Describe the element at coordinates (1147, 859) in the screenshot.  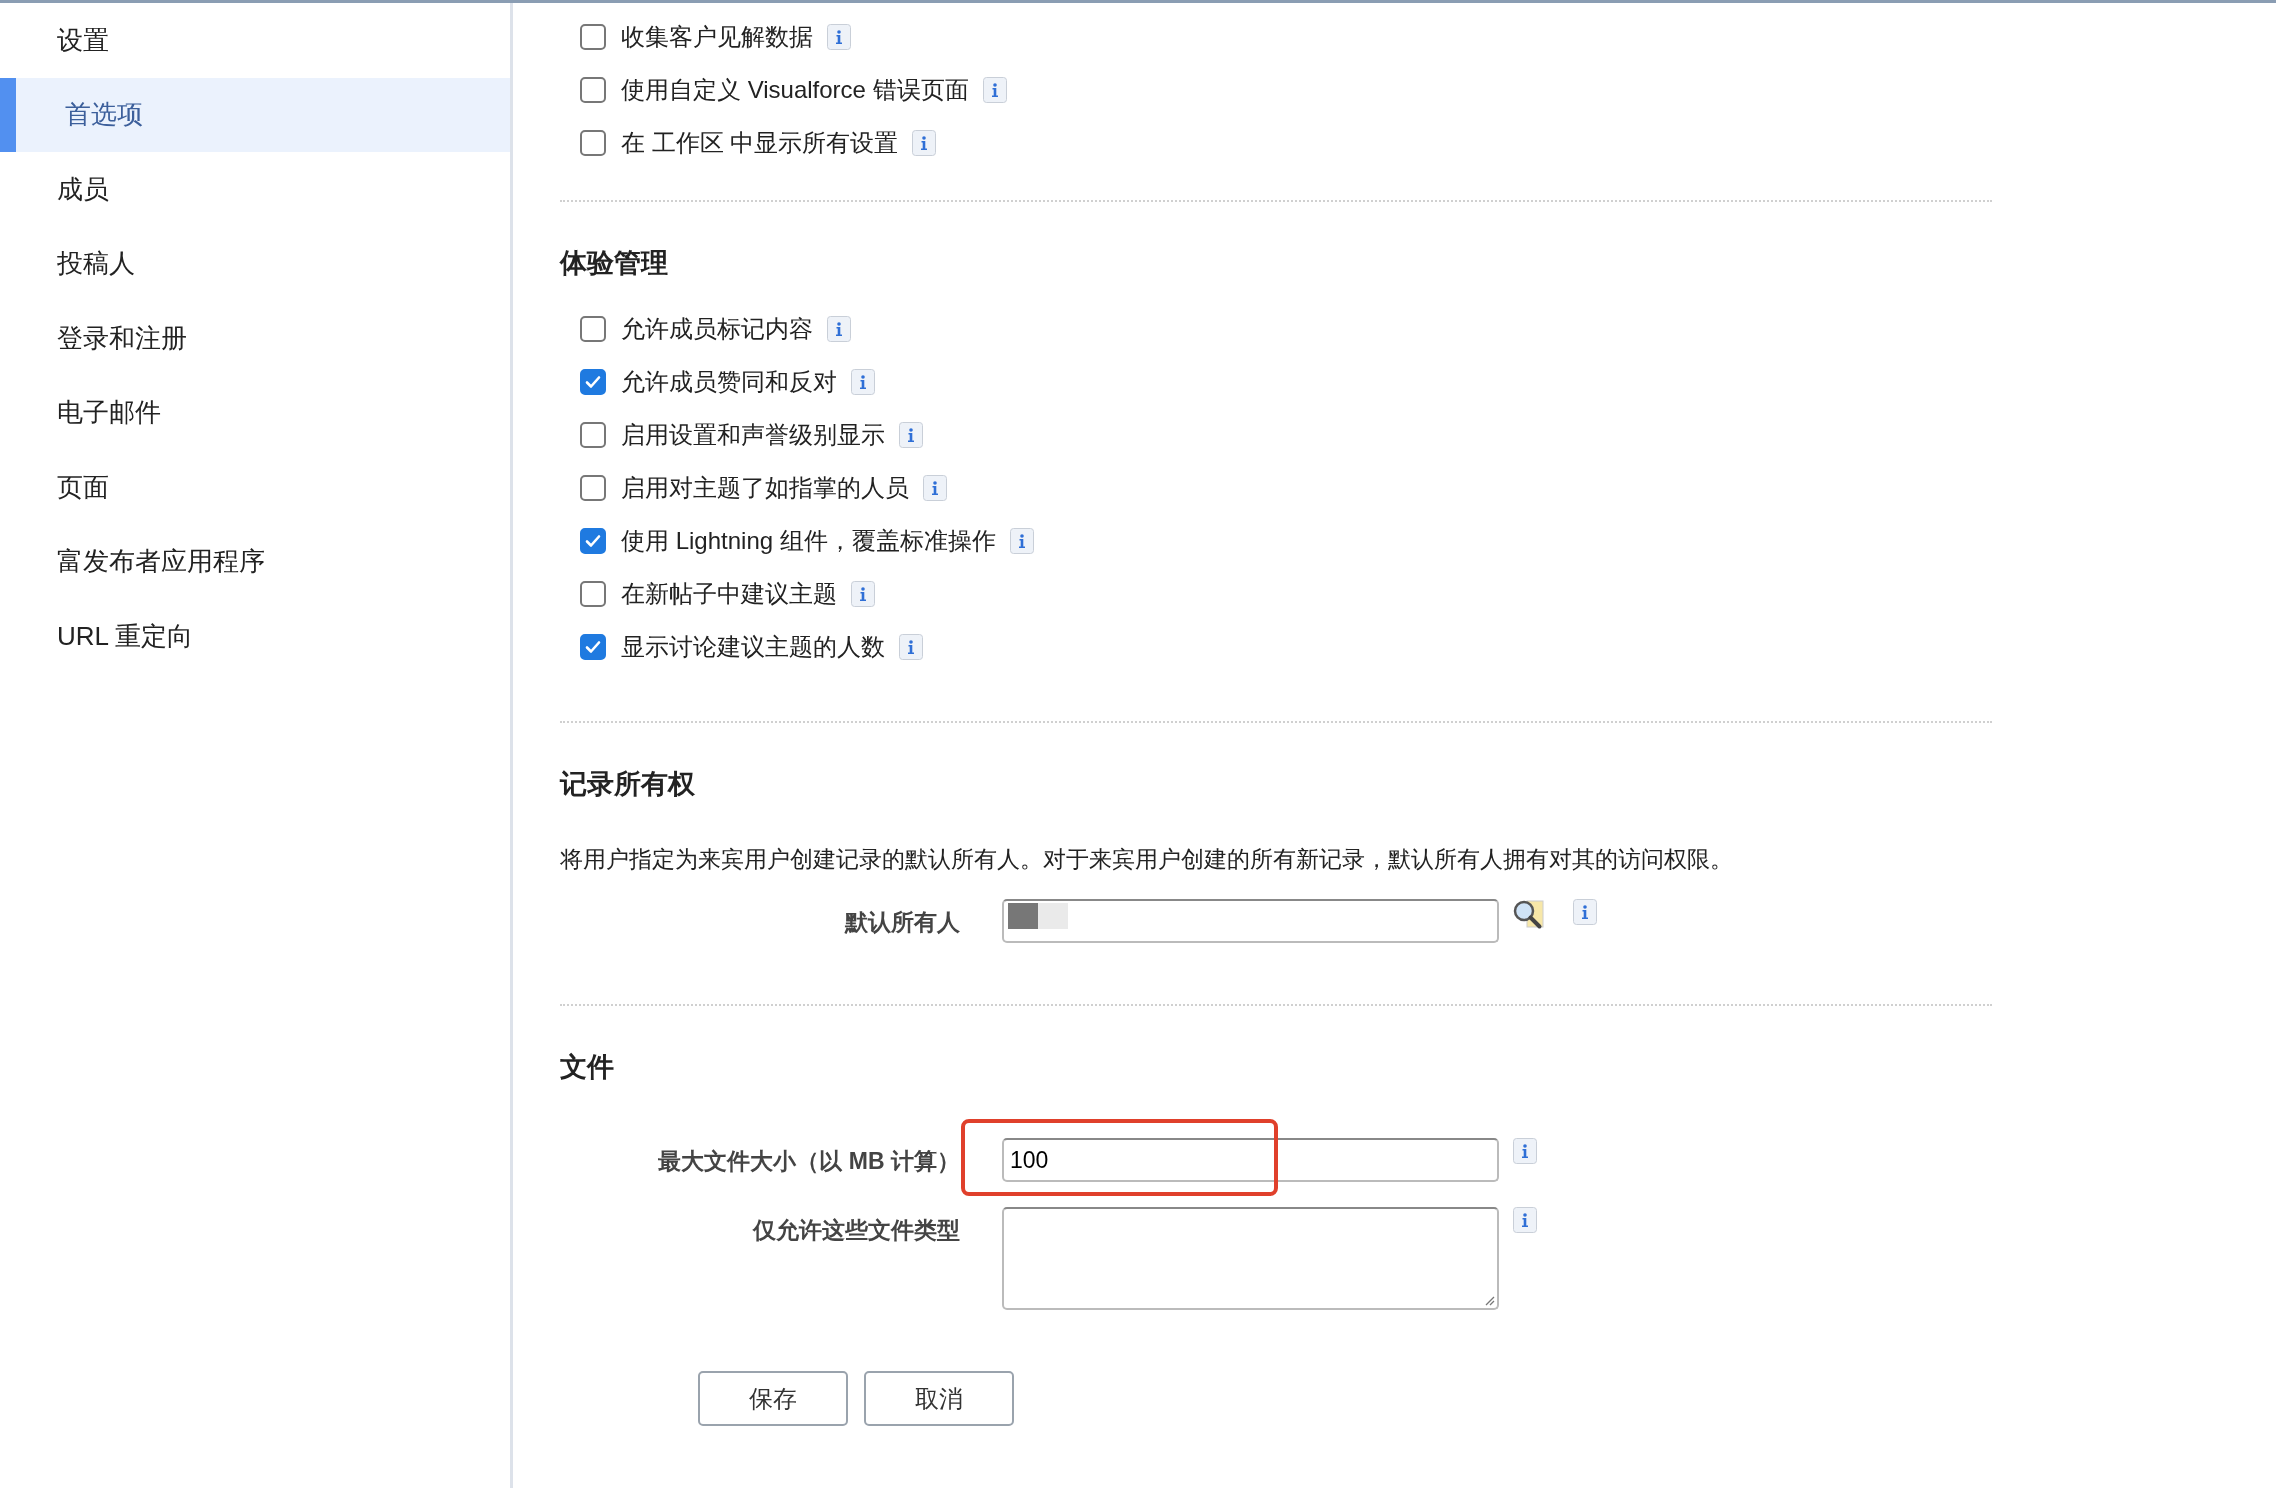
I see `description-text: 将用户指定为来宾用户创建记录的默认所有人。对于来宾用户创建的所有新记录，默认所有人拥有对其的访问权限。` at that location.